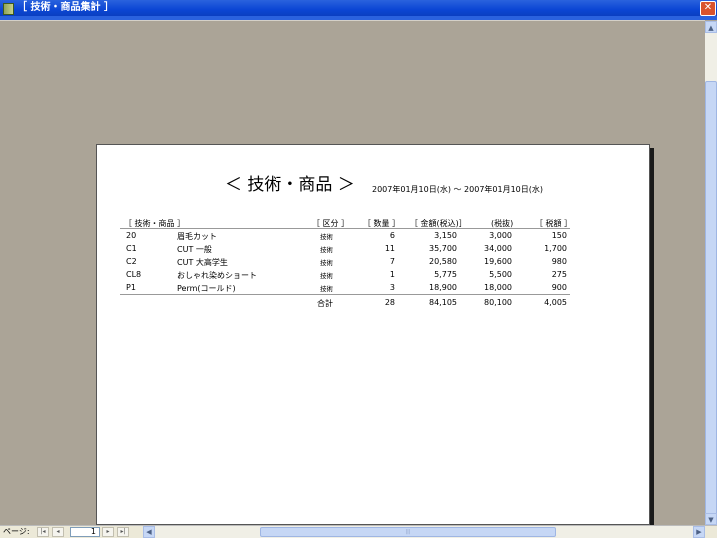  What do you see at coordinates (498, 287) in the screenshot?
I see `row-amount-excl: 18,000` at bounding box center [498, 287].